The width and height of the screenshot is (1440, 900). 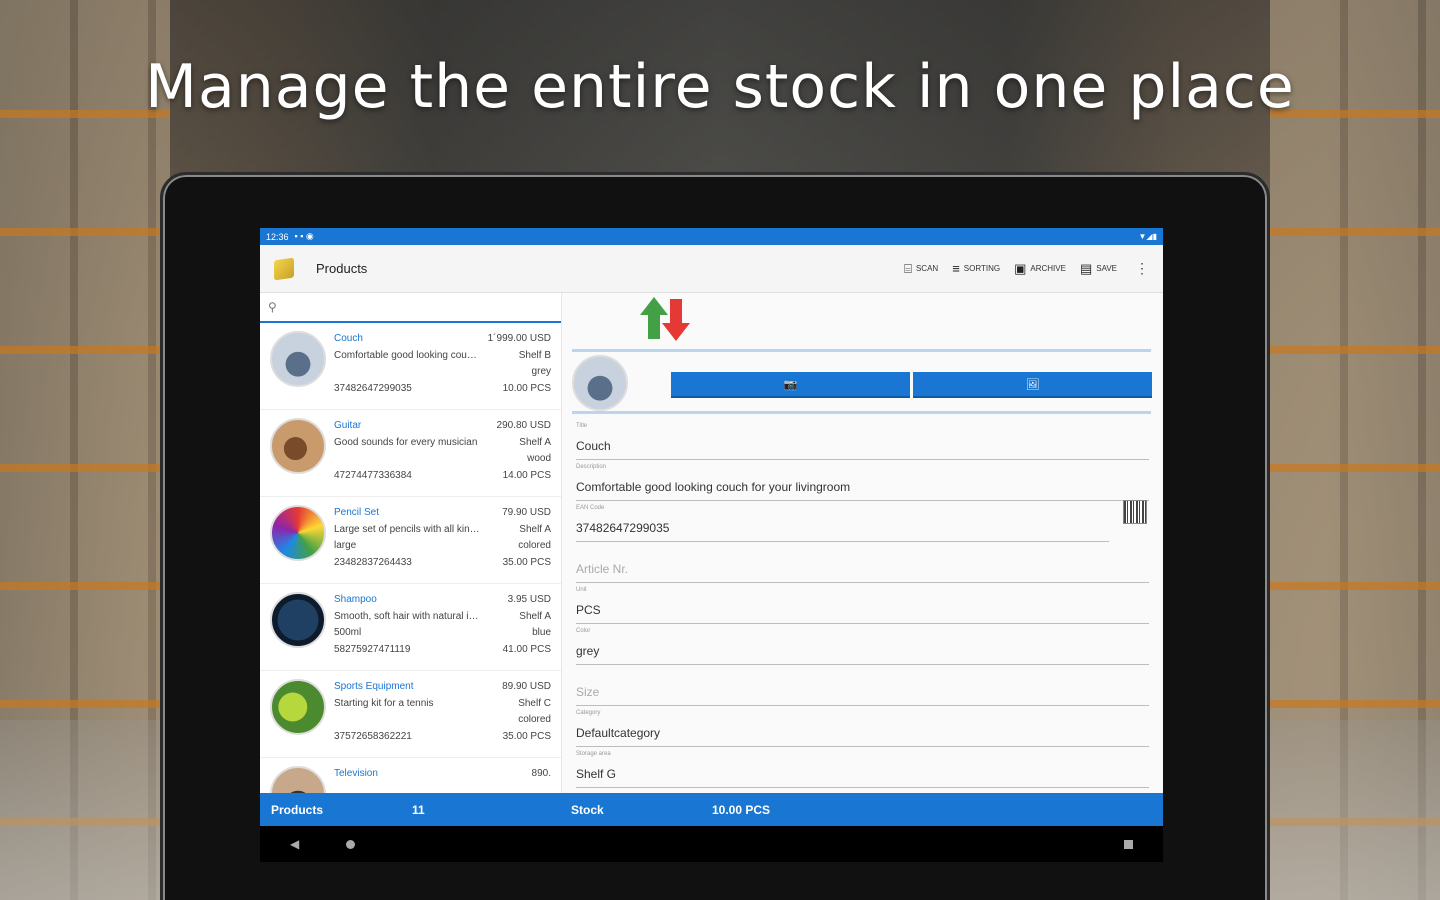 What do you see at coordinates (523, 425) in the screenshot?
I see `product-price: 290.80 USD` at bounding box center [523, 425].